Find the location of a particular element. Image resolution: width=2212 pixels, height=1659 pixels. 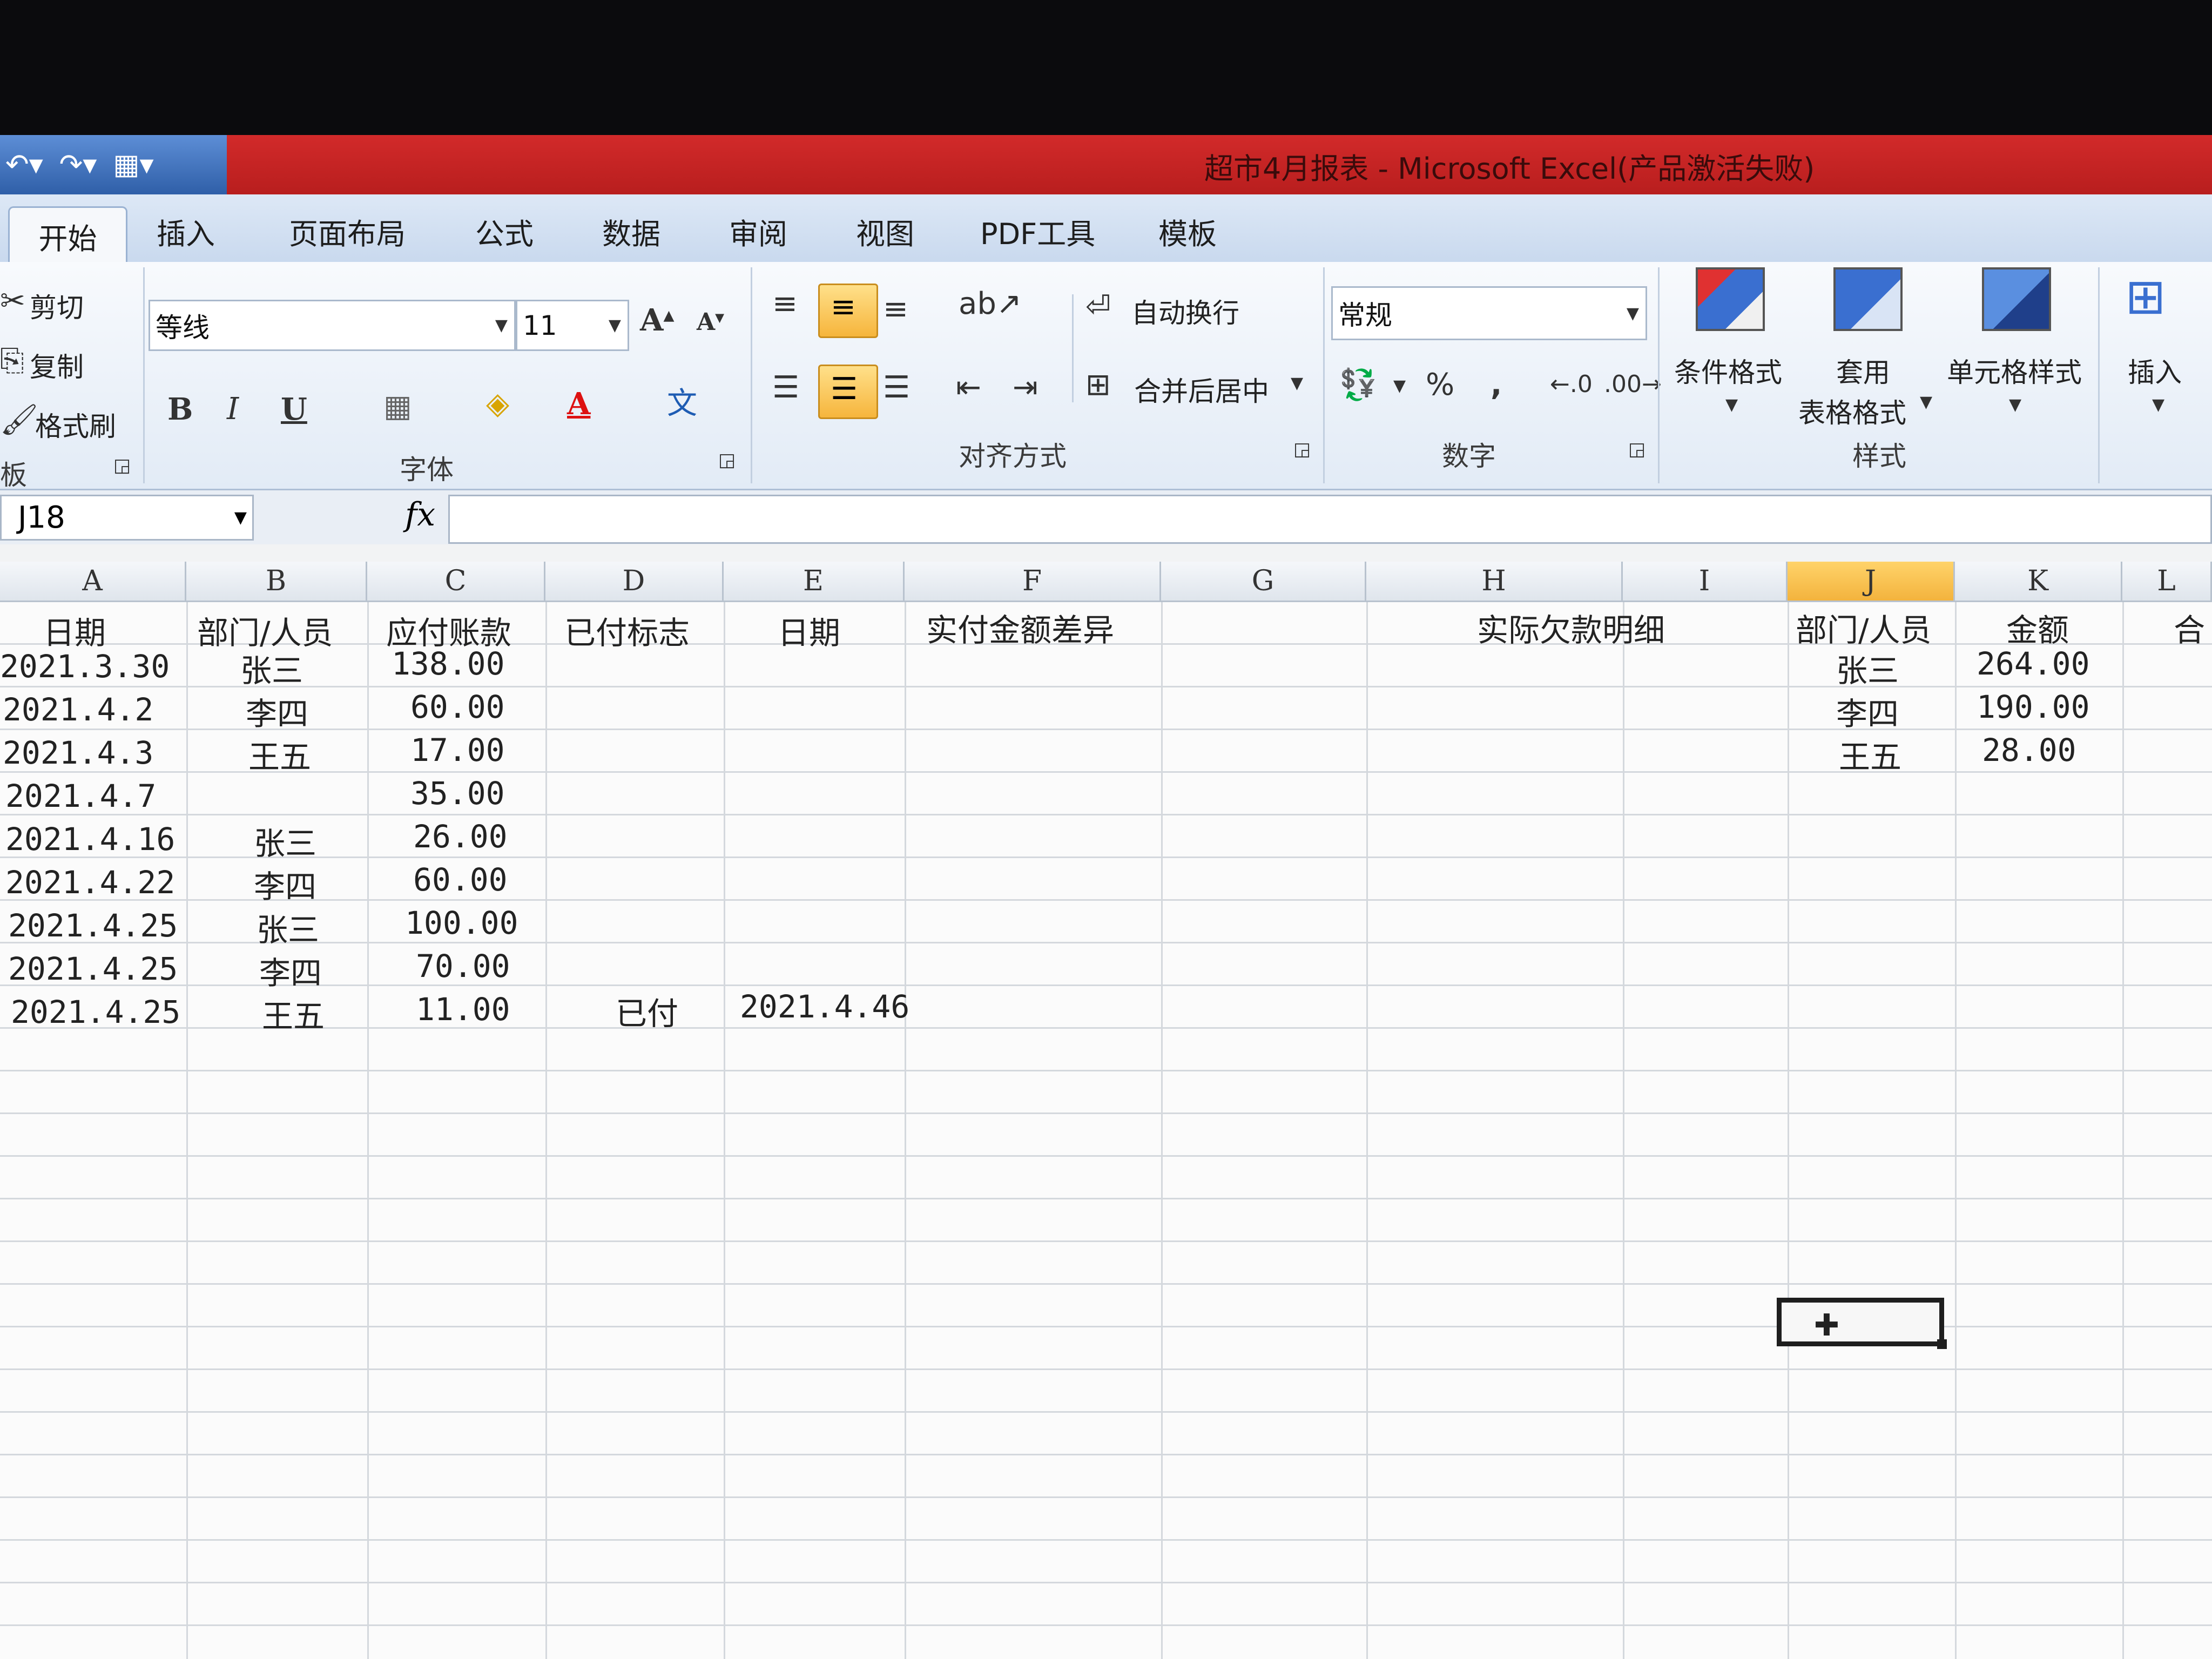

copy-button: 复制 is located at coordinates (57, 365).